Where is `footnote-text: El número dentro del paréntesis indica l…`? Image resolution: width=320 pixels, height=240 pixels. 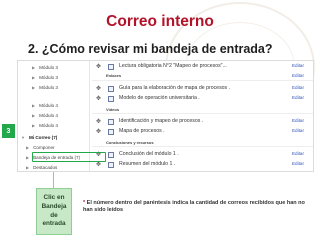 footnote-text: El número dentro del paréntesis indica l… is located at coordinates (194, 207).